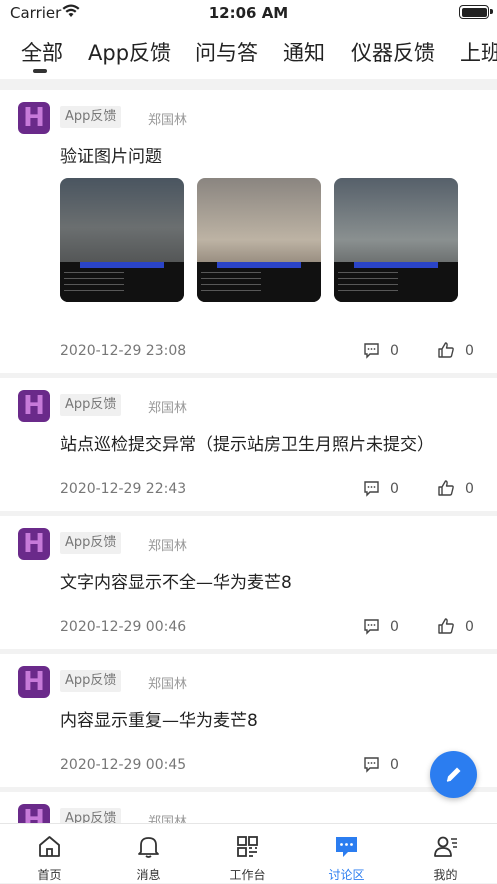 The image size is (497, 884). I want to click on nav-profile: 我的, so click(445, 854).